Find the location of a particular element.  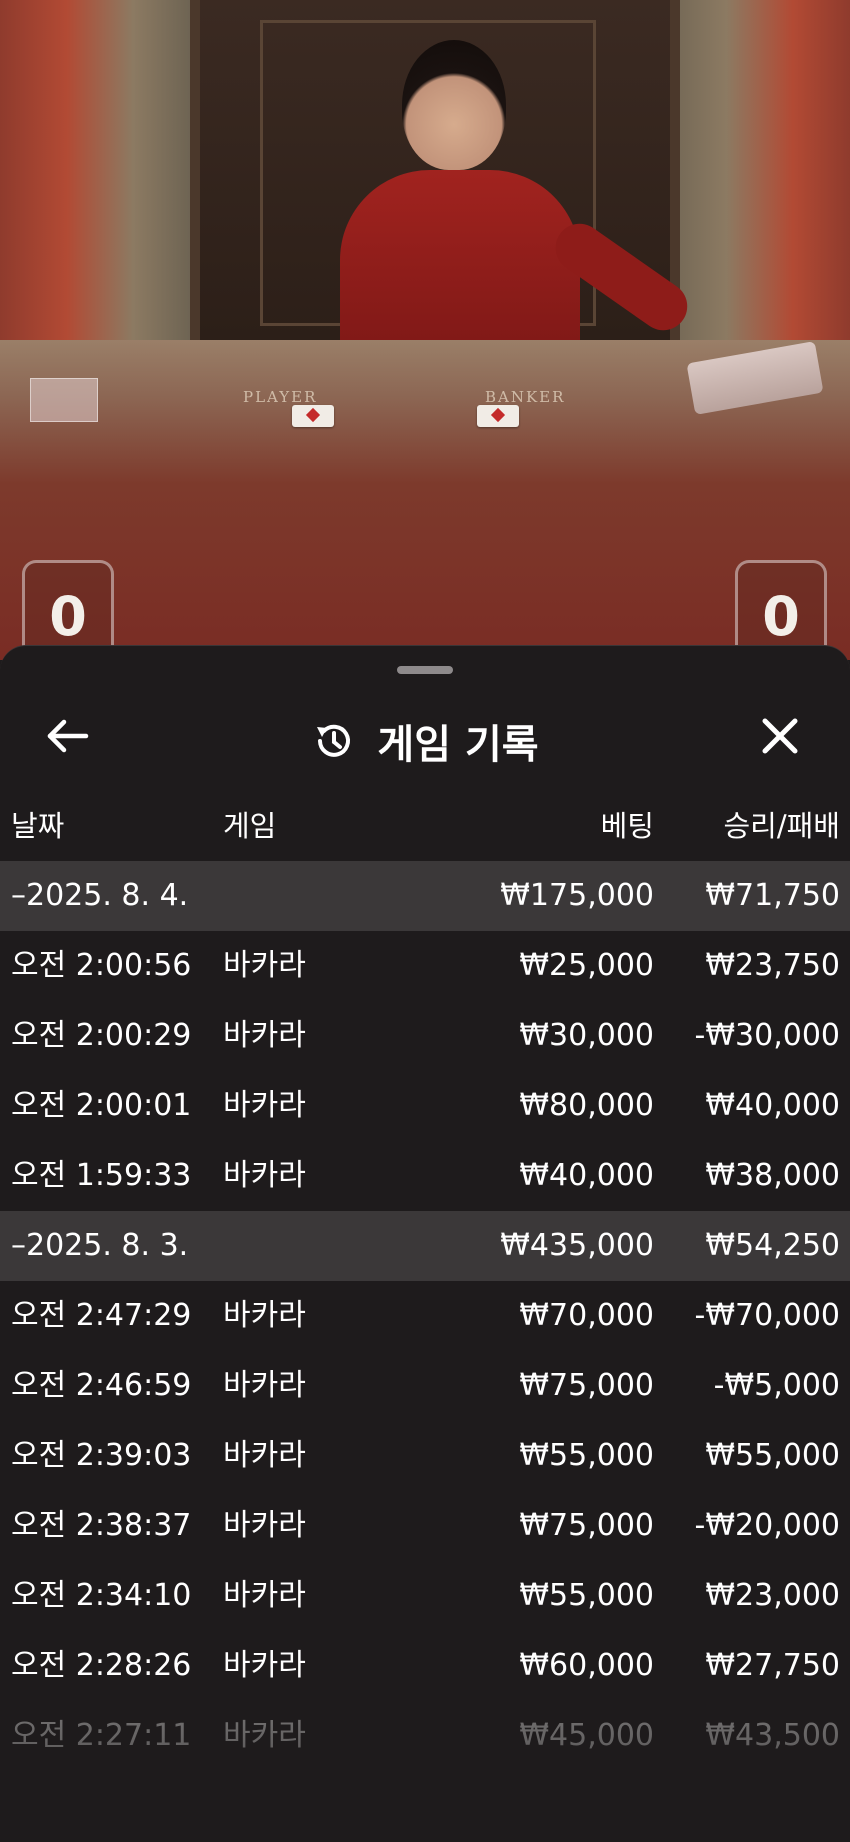

row-bet: ₩80,000 is located at coordinates (586, 1105).